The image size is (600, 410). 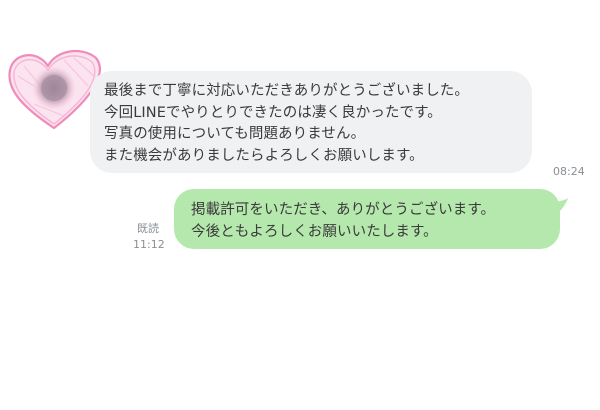 I want to click on message-line: また機会がありましたらよろしくお願いします。, so click(x=264, y=155).